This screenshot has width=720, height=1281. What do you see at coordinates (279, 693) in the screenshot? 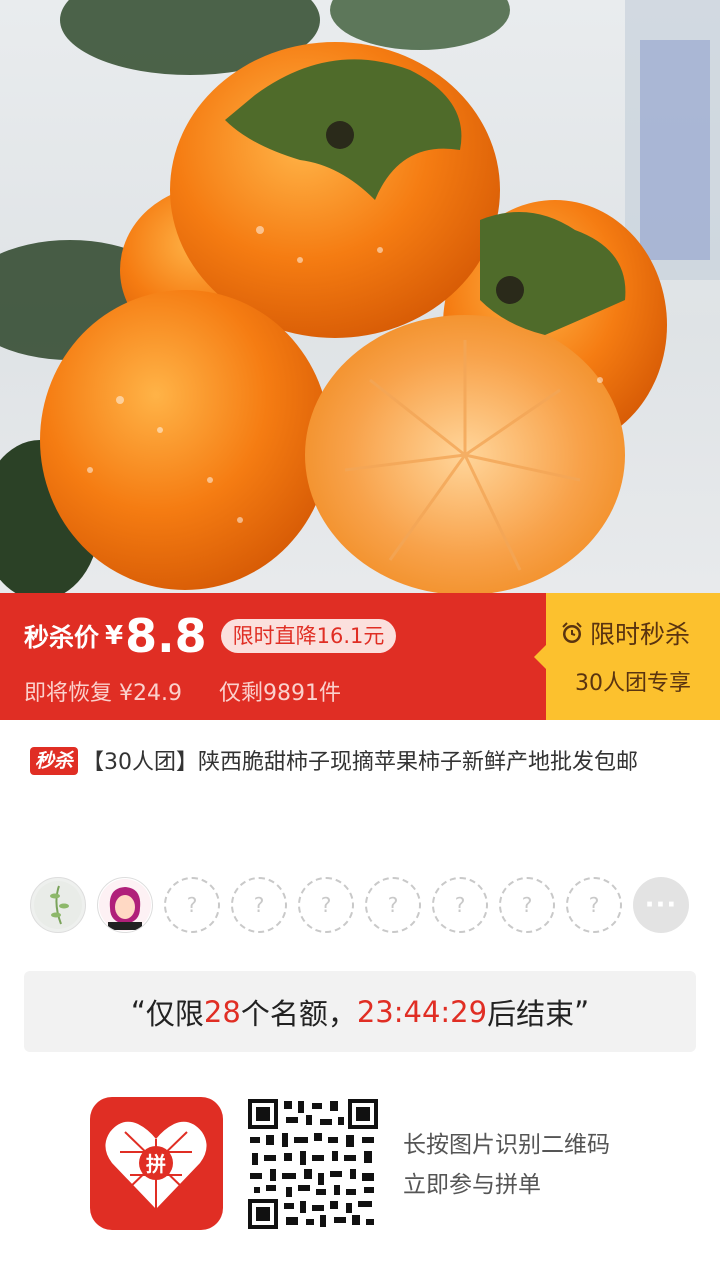
I see `stock-remaining-text: 仅剩9891件` at bounding box center [279, 693].